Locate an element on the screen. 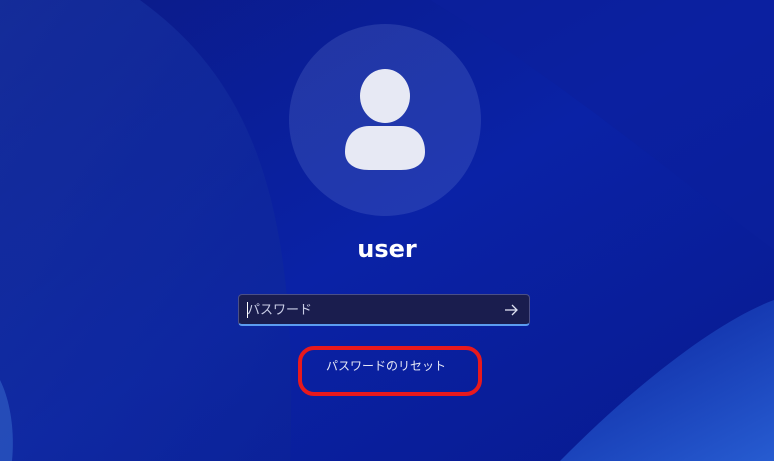 The image size is (774, 461). text-caret is located at coordinates (247, 310).